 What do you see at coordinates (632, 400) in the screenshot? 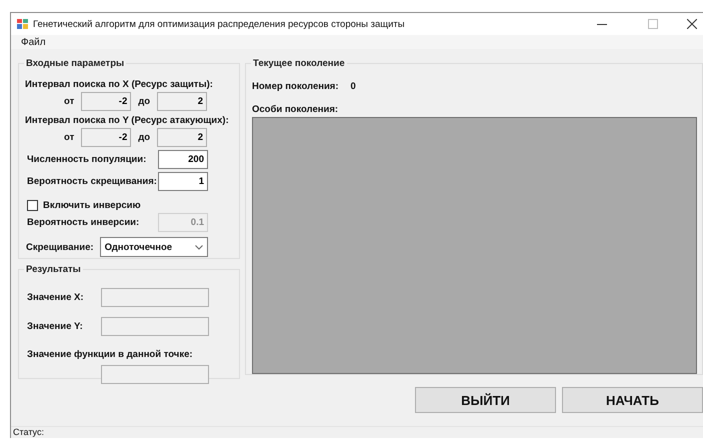
I see `action-button: НАЧАТЬ` at bounding box center [632, 400].